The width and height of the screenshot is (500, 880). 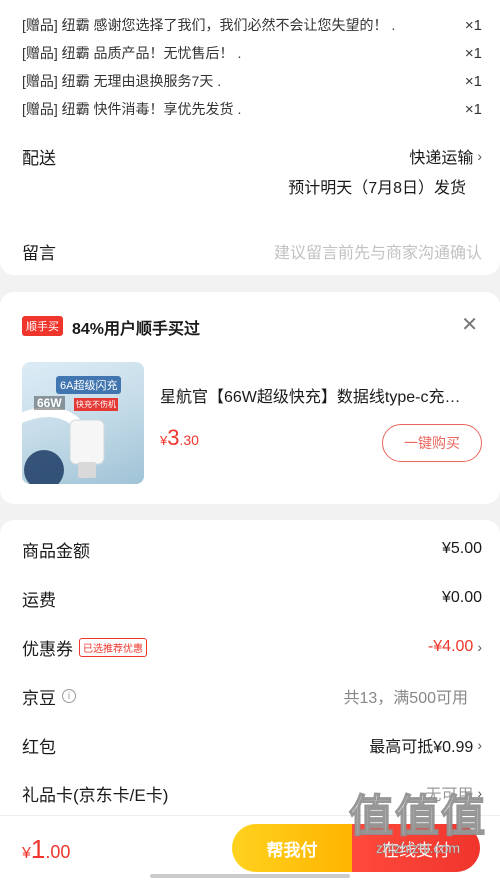 What do you see at coordinates (441, 158) in the screenshot?
I see `delivery-method: 快递运输` at bounding box center [441, 158].